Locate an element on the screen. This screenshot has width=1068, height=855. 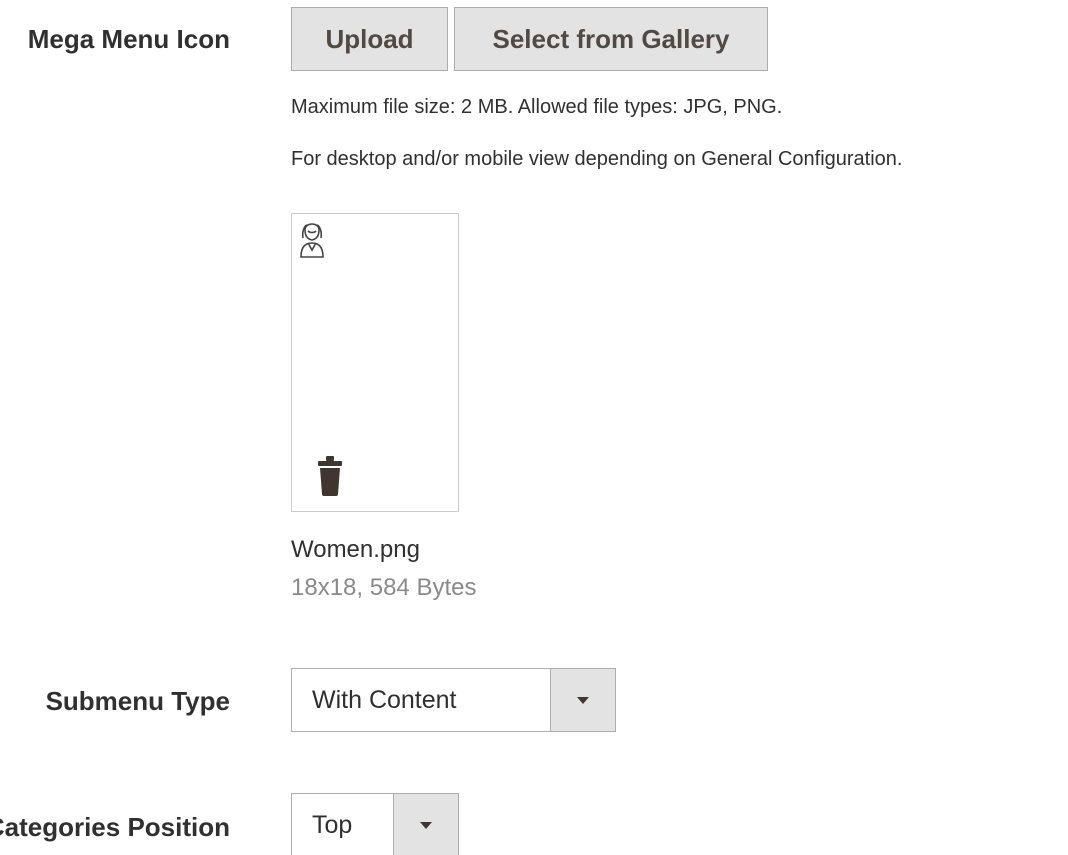
categories-position-label: Categories Position is located at coordinates (115, 827).